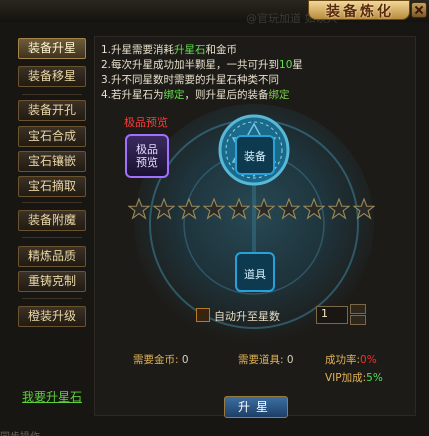  What do you see at coordinates (146, 122) in the screenshot?
I see `quality-preview-label: 极品预览` at bounding box center [146, 122].